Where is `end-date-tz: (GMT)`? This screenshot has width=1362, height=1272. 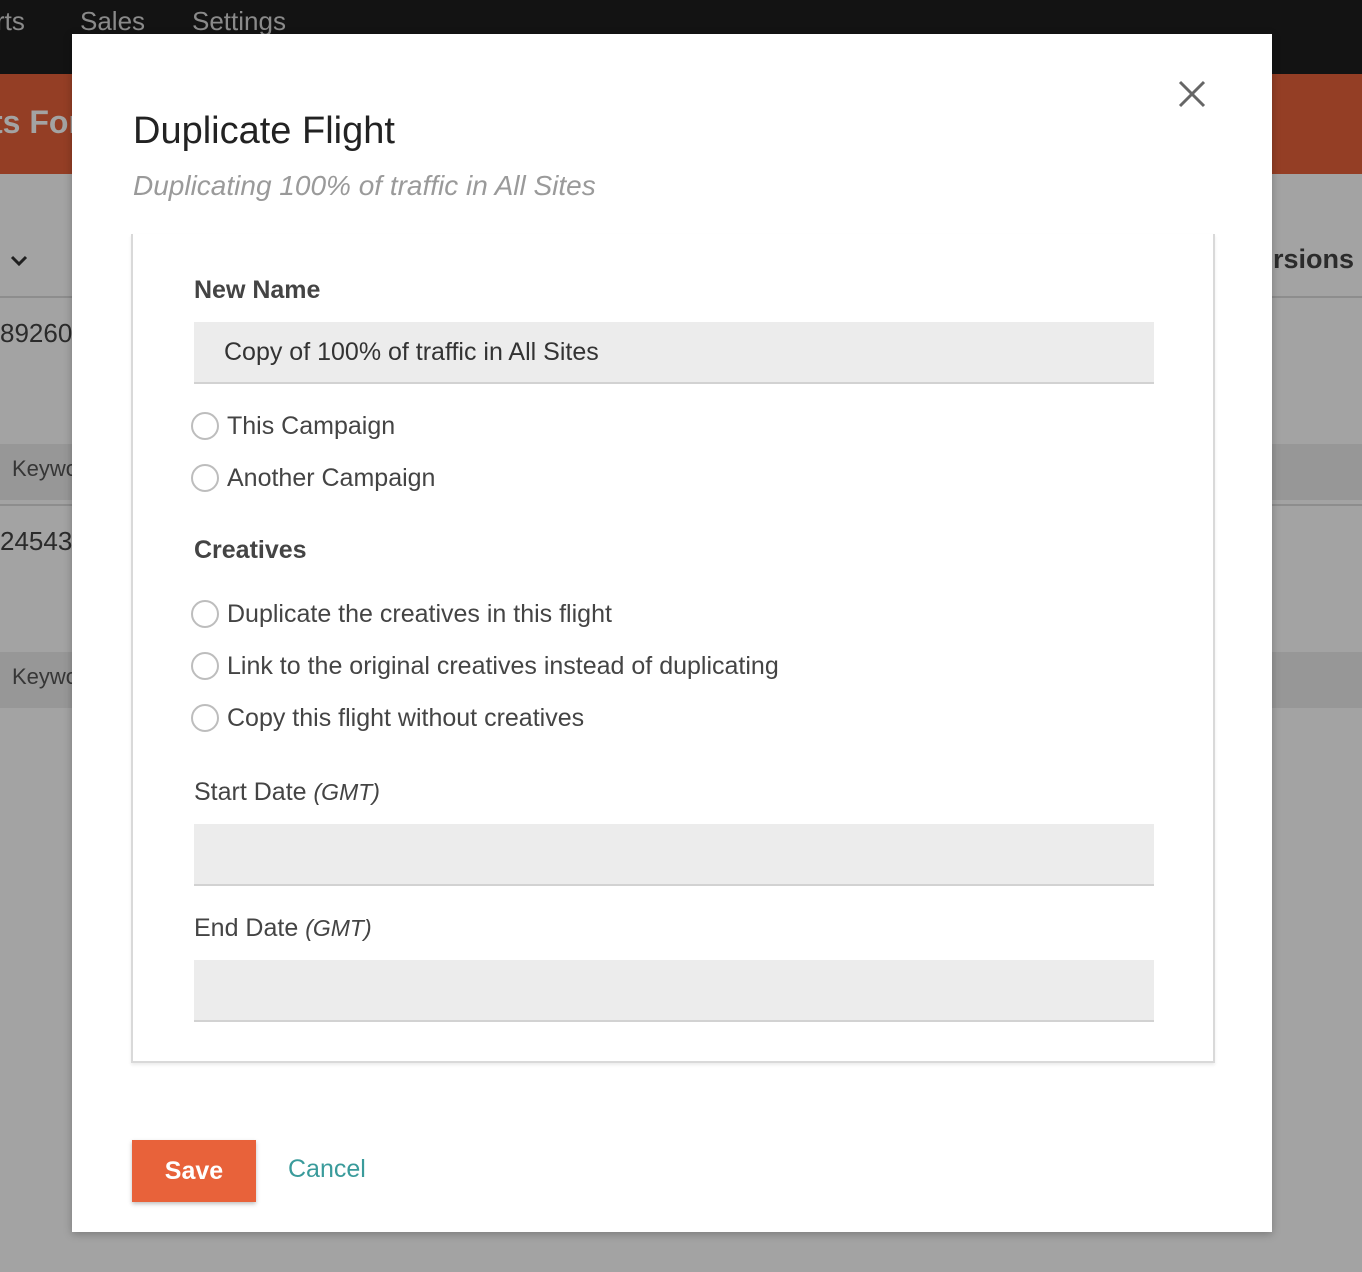 end-date-tz: (GMT) is located at coordinates (338, 928).